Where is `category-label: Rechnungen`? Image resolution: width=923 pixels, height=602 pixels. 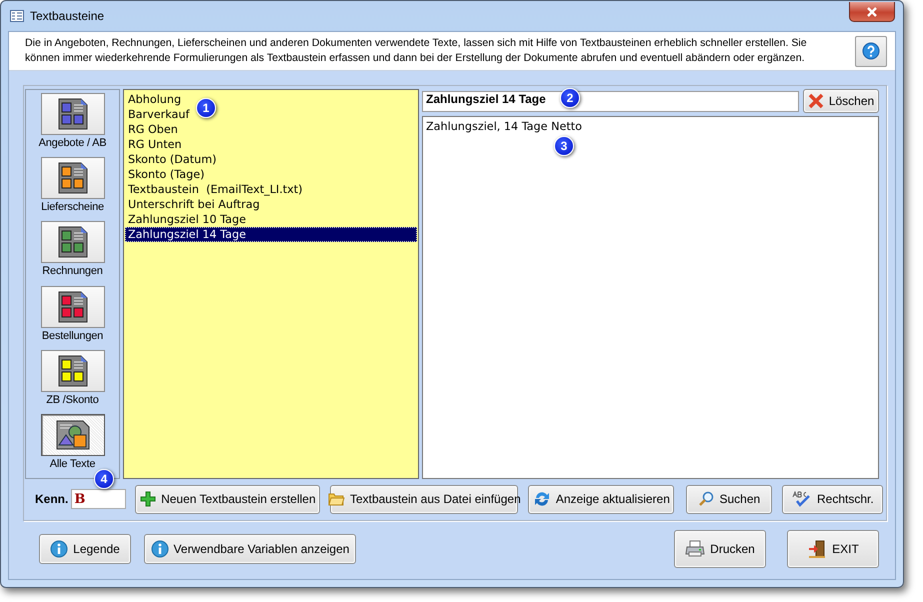
category-label: Rechnungen is located at coordinates (72, 271).